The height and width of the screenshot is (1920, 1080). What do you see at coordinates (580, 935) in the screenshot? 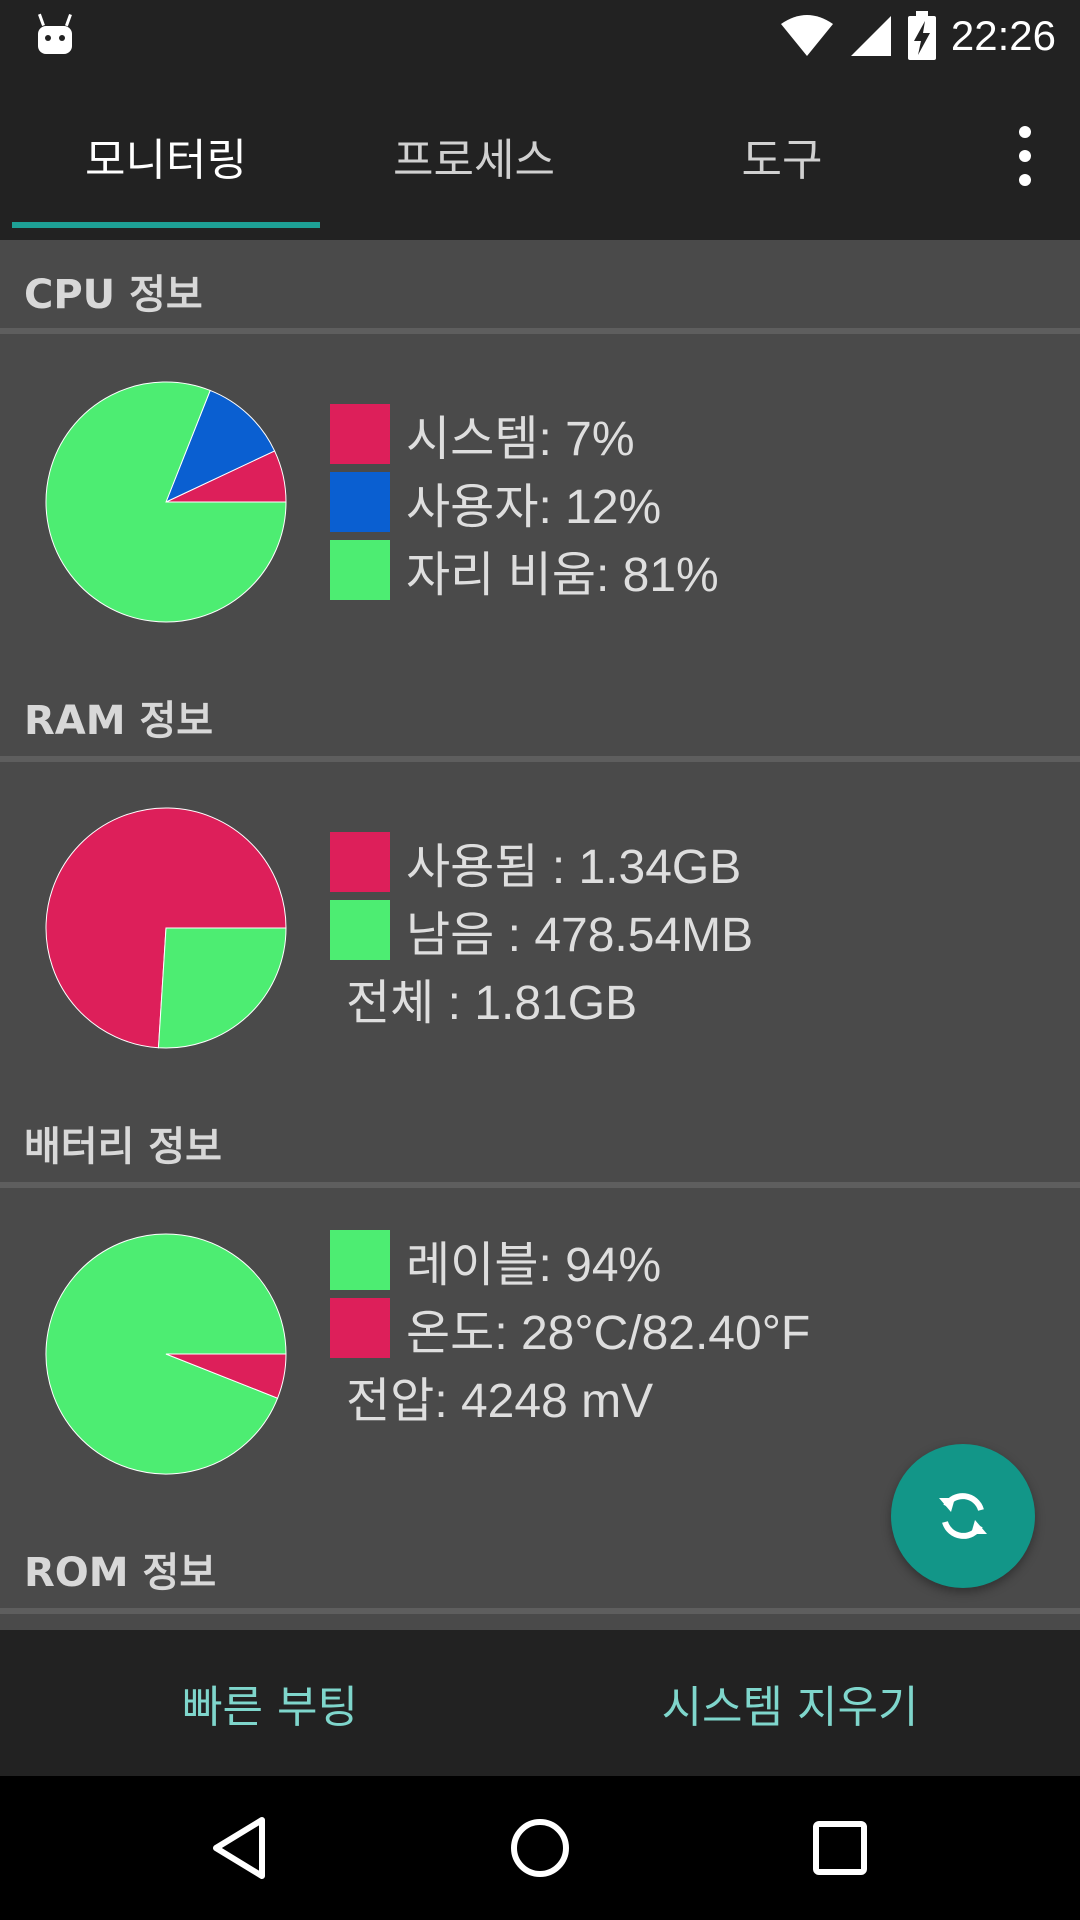
I see `legend-label: 남음 : 478.54MB` at bounding box center [580, 935].